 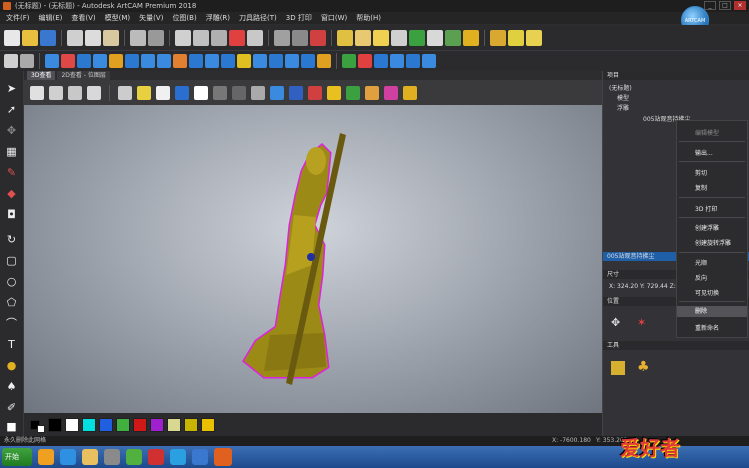 I want to click on menu-vector: 矢量(V), so click(x=151, y=18).